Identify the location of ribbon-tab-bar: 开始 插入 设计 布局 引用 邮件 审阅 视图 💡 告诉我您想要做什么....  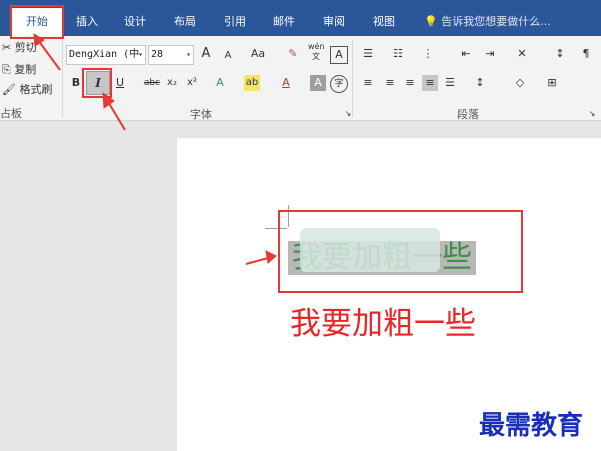
(300, 18).